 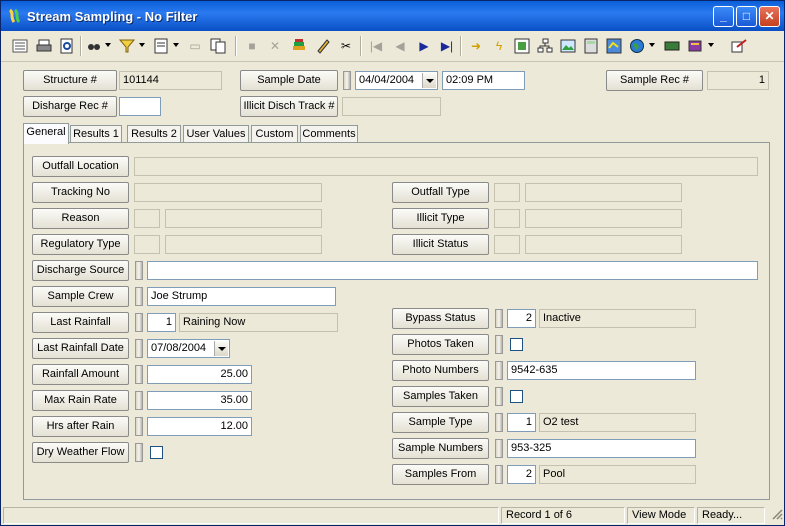 What do you see at coordinates (289, 80) in the screenshot?
I see `sample-date-button: Sample Date` at bounding box center [289, 80].